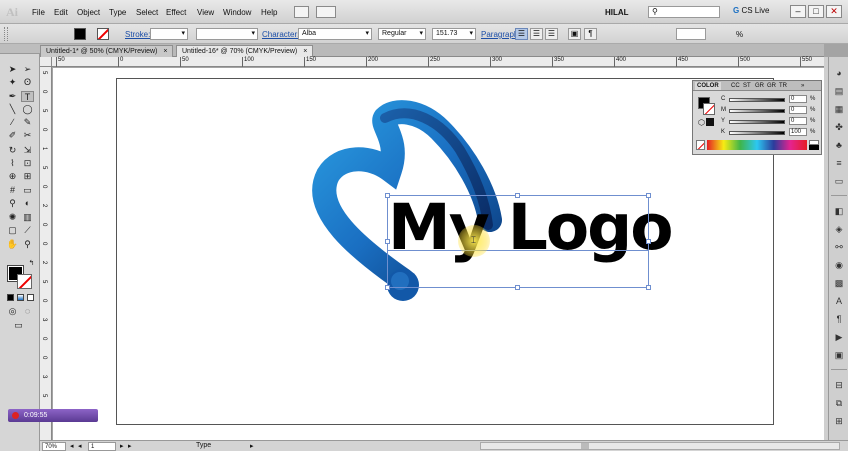 This screenshot has height=451, width=848. Describe the element at coordinates (169, 34) in the screenshot. I see `stroke-weight-field: ▾` at that location.